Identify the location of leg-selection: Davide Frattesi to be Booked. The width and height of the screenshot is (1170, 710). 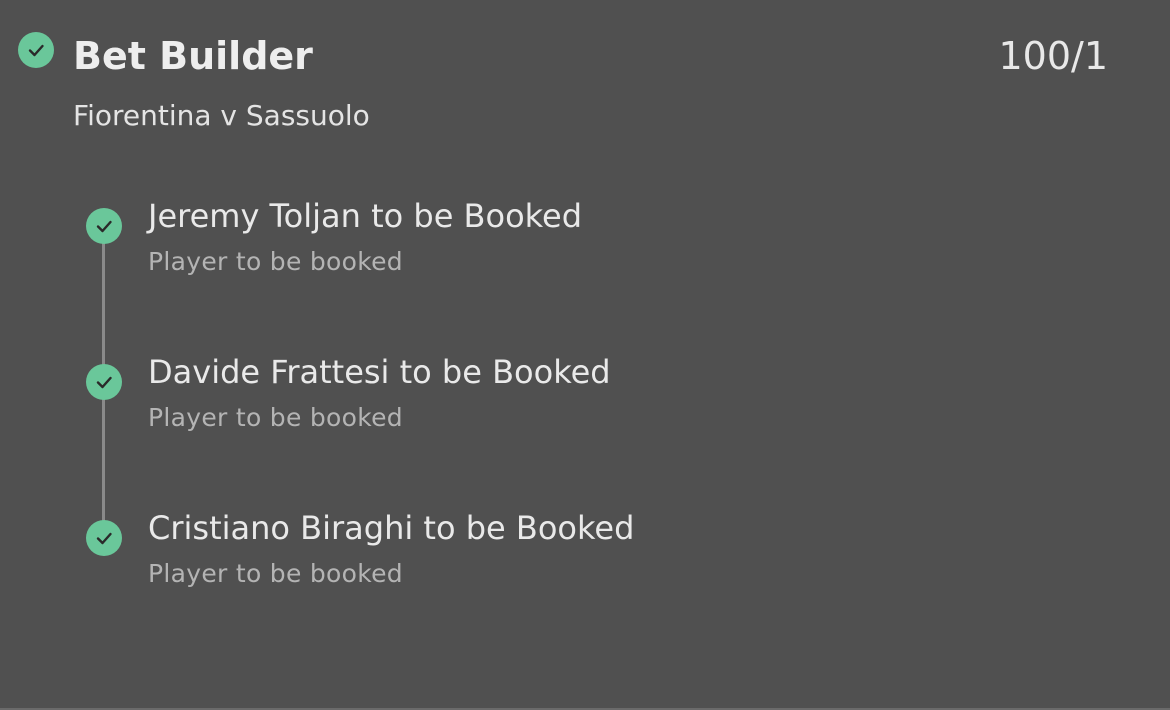
(379, 372).